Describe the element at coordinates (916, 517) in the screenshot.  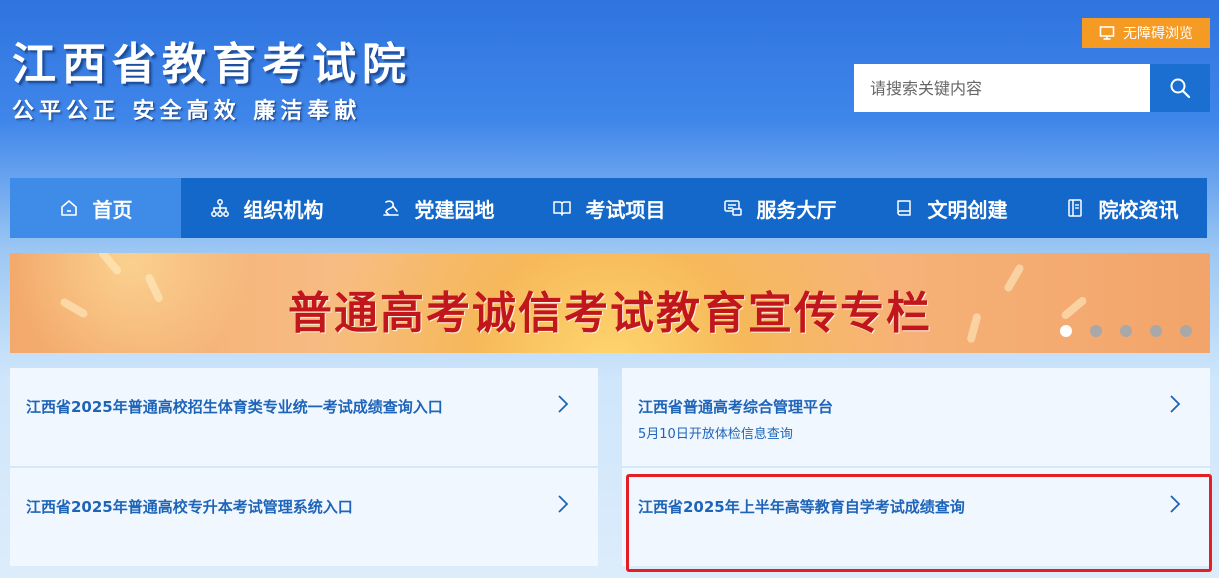
I see `quick-link-card: 江西省2025年上半年高等教育自学考试成绩查询` at that location.